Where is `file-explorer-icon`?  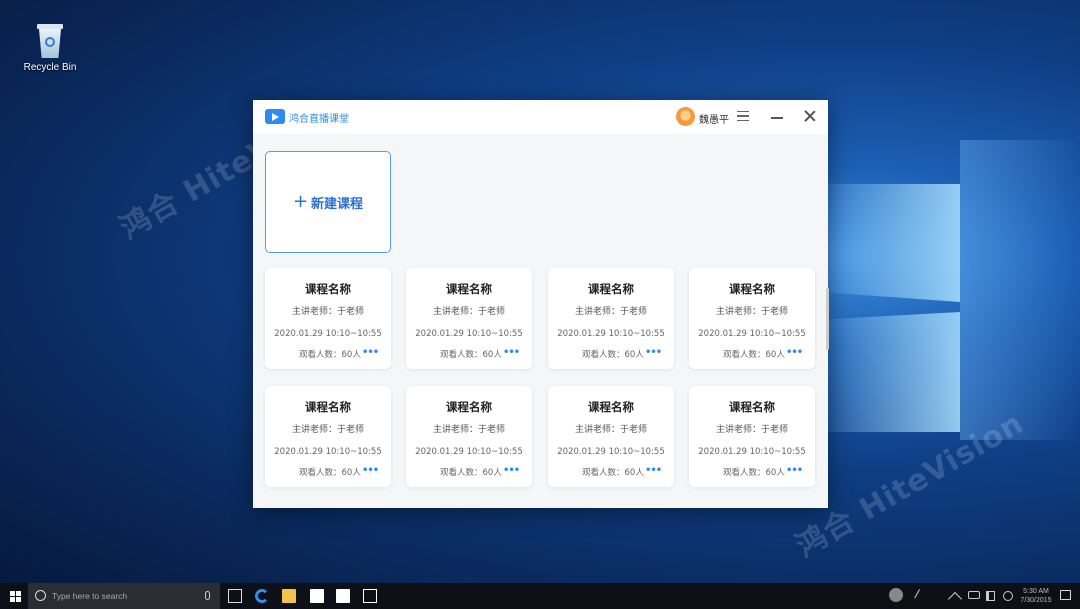
file-explorer-icon is located at coordinates (289, 596).